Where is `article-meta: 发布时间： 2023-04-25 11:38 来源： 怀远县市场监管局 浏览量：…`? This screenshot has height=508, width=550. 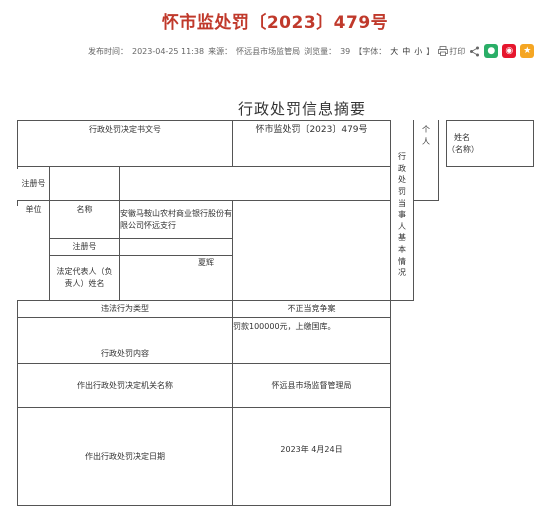
article-meta: 发布时间： 2023-04-25 11:38 来源： 怀远县市场监管局 浏览量：… is located at coordinates (311, 51).